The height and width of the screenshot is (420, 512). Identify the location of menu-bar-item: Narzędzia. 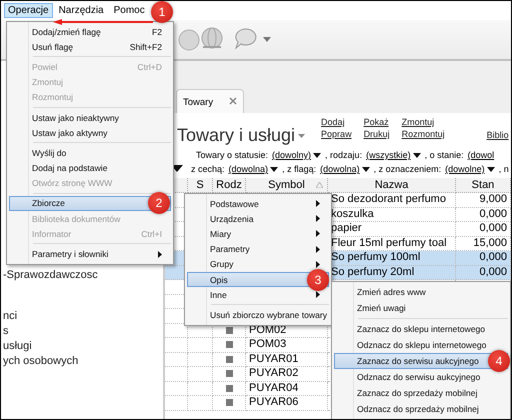
(81, 10).